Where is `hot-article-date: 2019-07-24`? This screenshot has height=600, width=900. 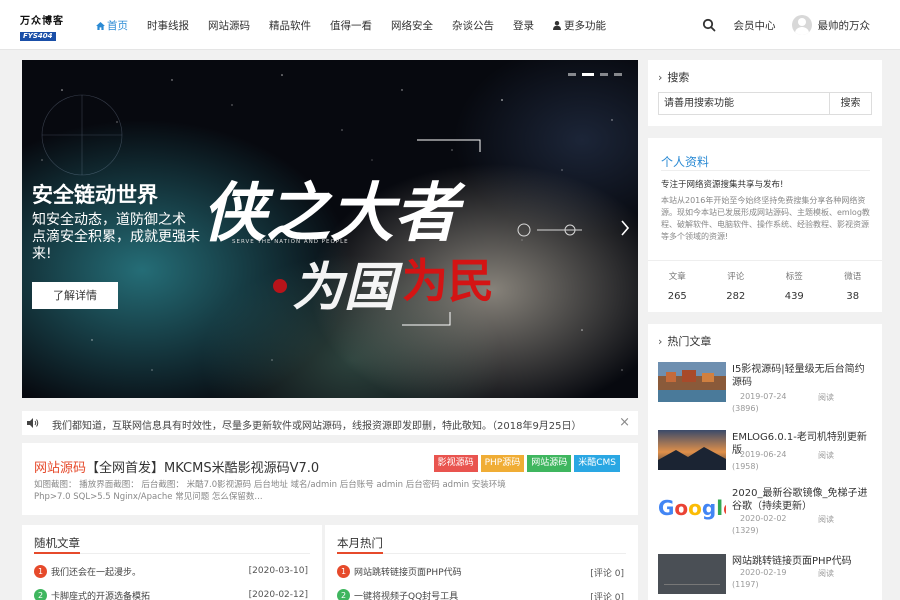 hot-article-date: 2019-07-24 is located at coordinates (763, 396).